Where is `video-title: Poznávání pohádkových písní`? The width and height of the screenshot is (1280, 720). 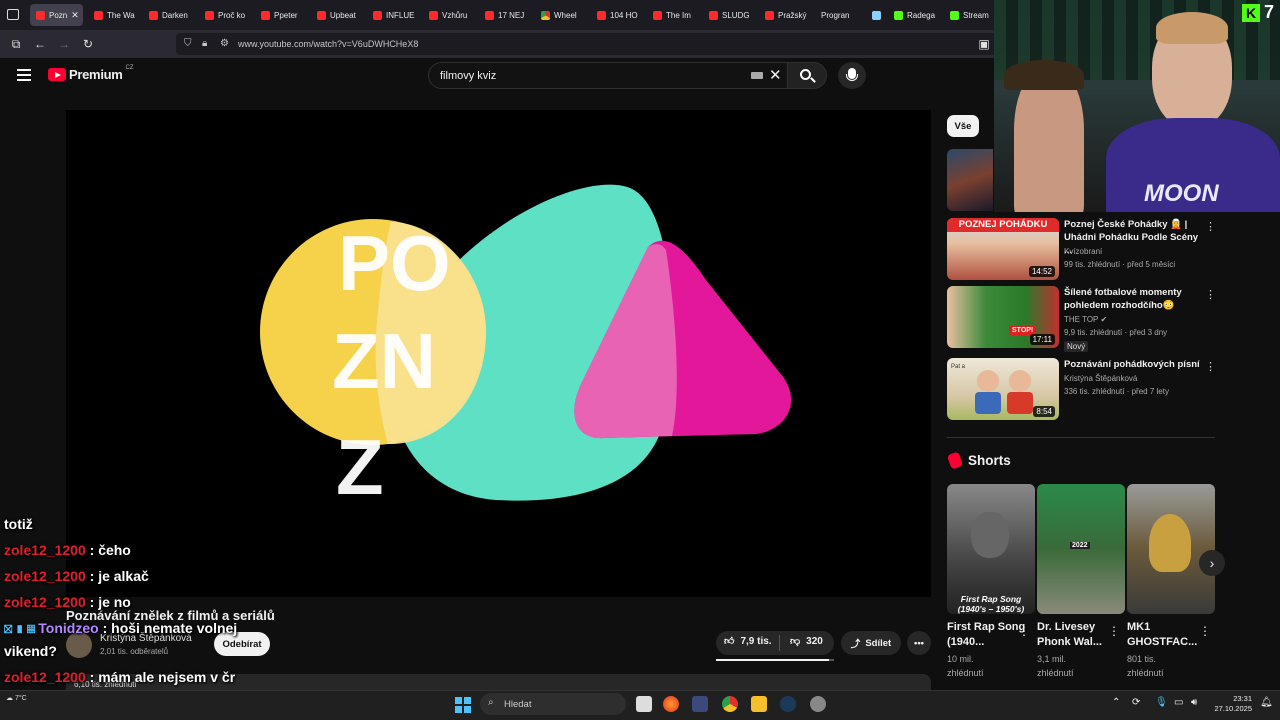 video-title: Poznávání pohádkových písní is located at coordinates (1132, 364).